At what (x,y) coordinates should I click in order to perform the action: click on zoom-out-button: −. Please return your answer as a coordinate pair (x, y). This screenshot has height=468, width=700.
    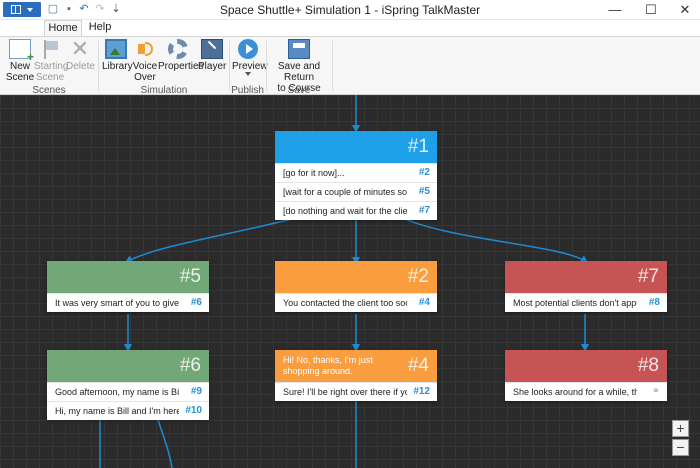
    Looking at the image, I should click on (680, 447).